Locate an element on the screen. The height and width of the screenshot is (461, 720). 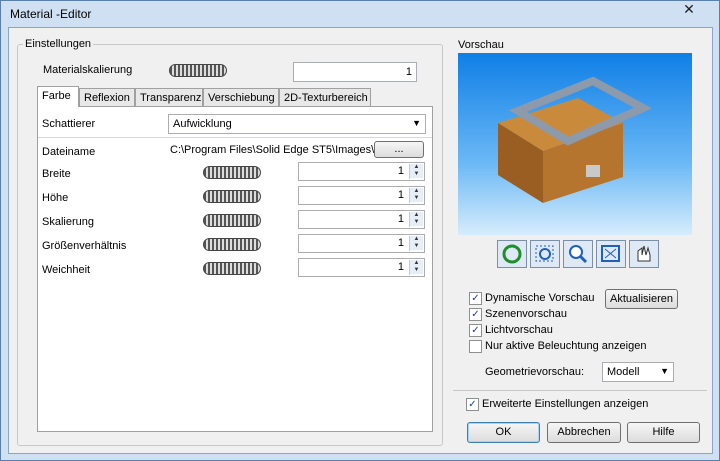
dateiname-label: Dateiname is located at coordinates (69, 152).